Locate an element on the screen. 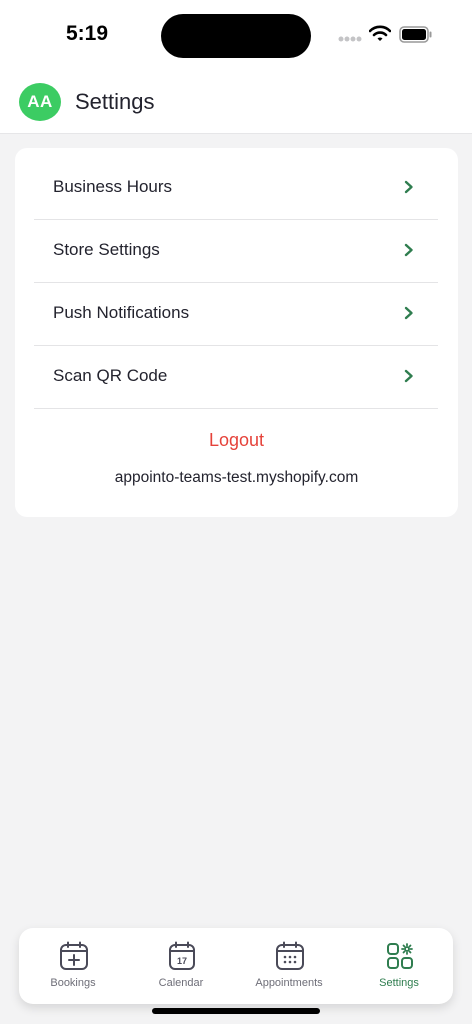 This screenshot has height=1024, width=472. grid-gear-icon is located at coordinates (400, 956).